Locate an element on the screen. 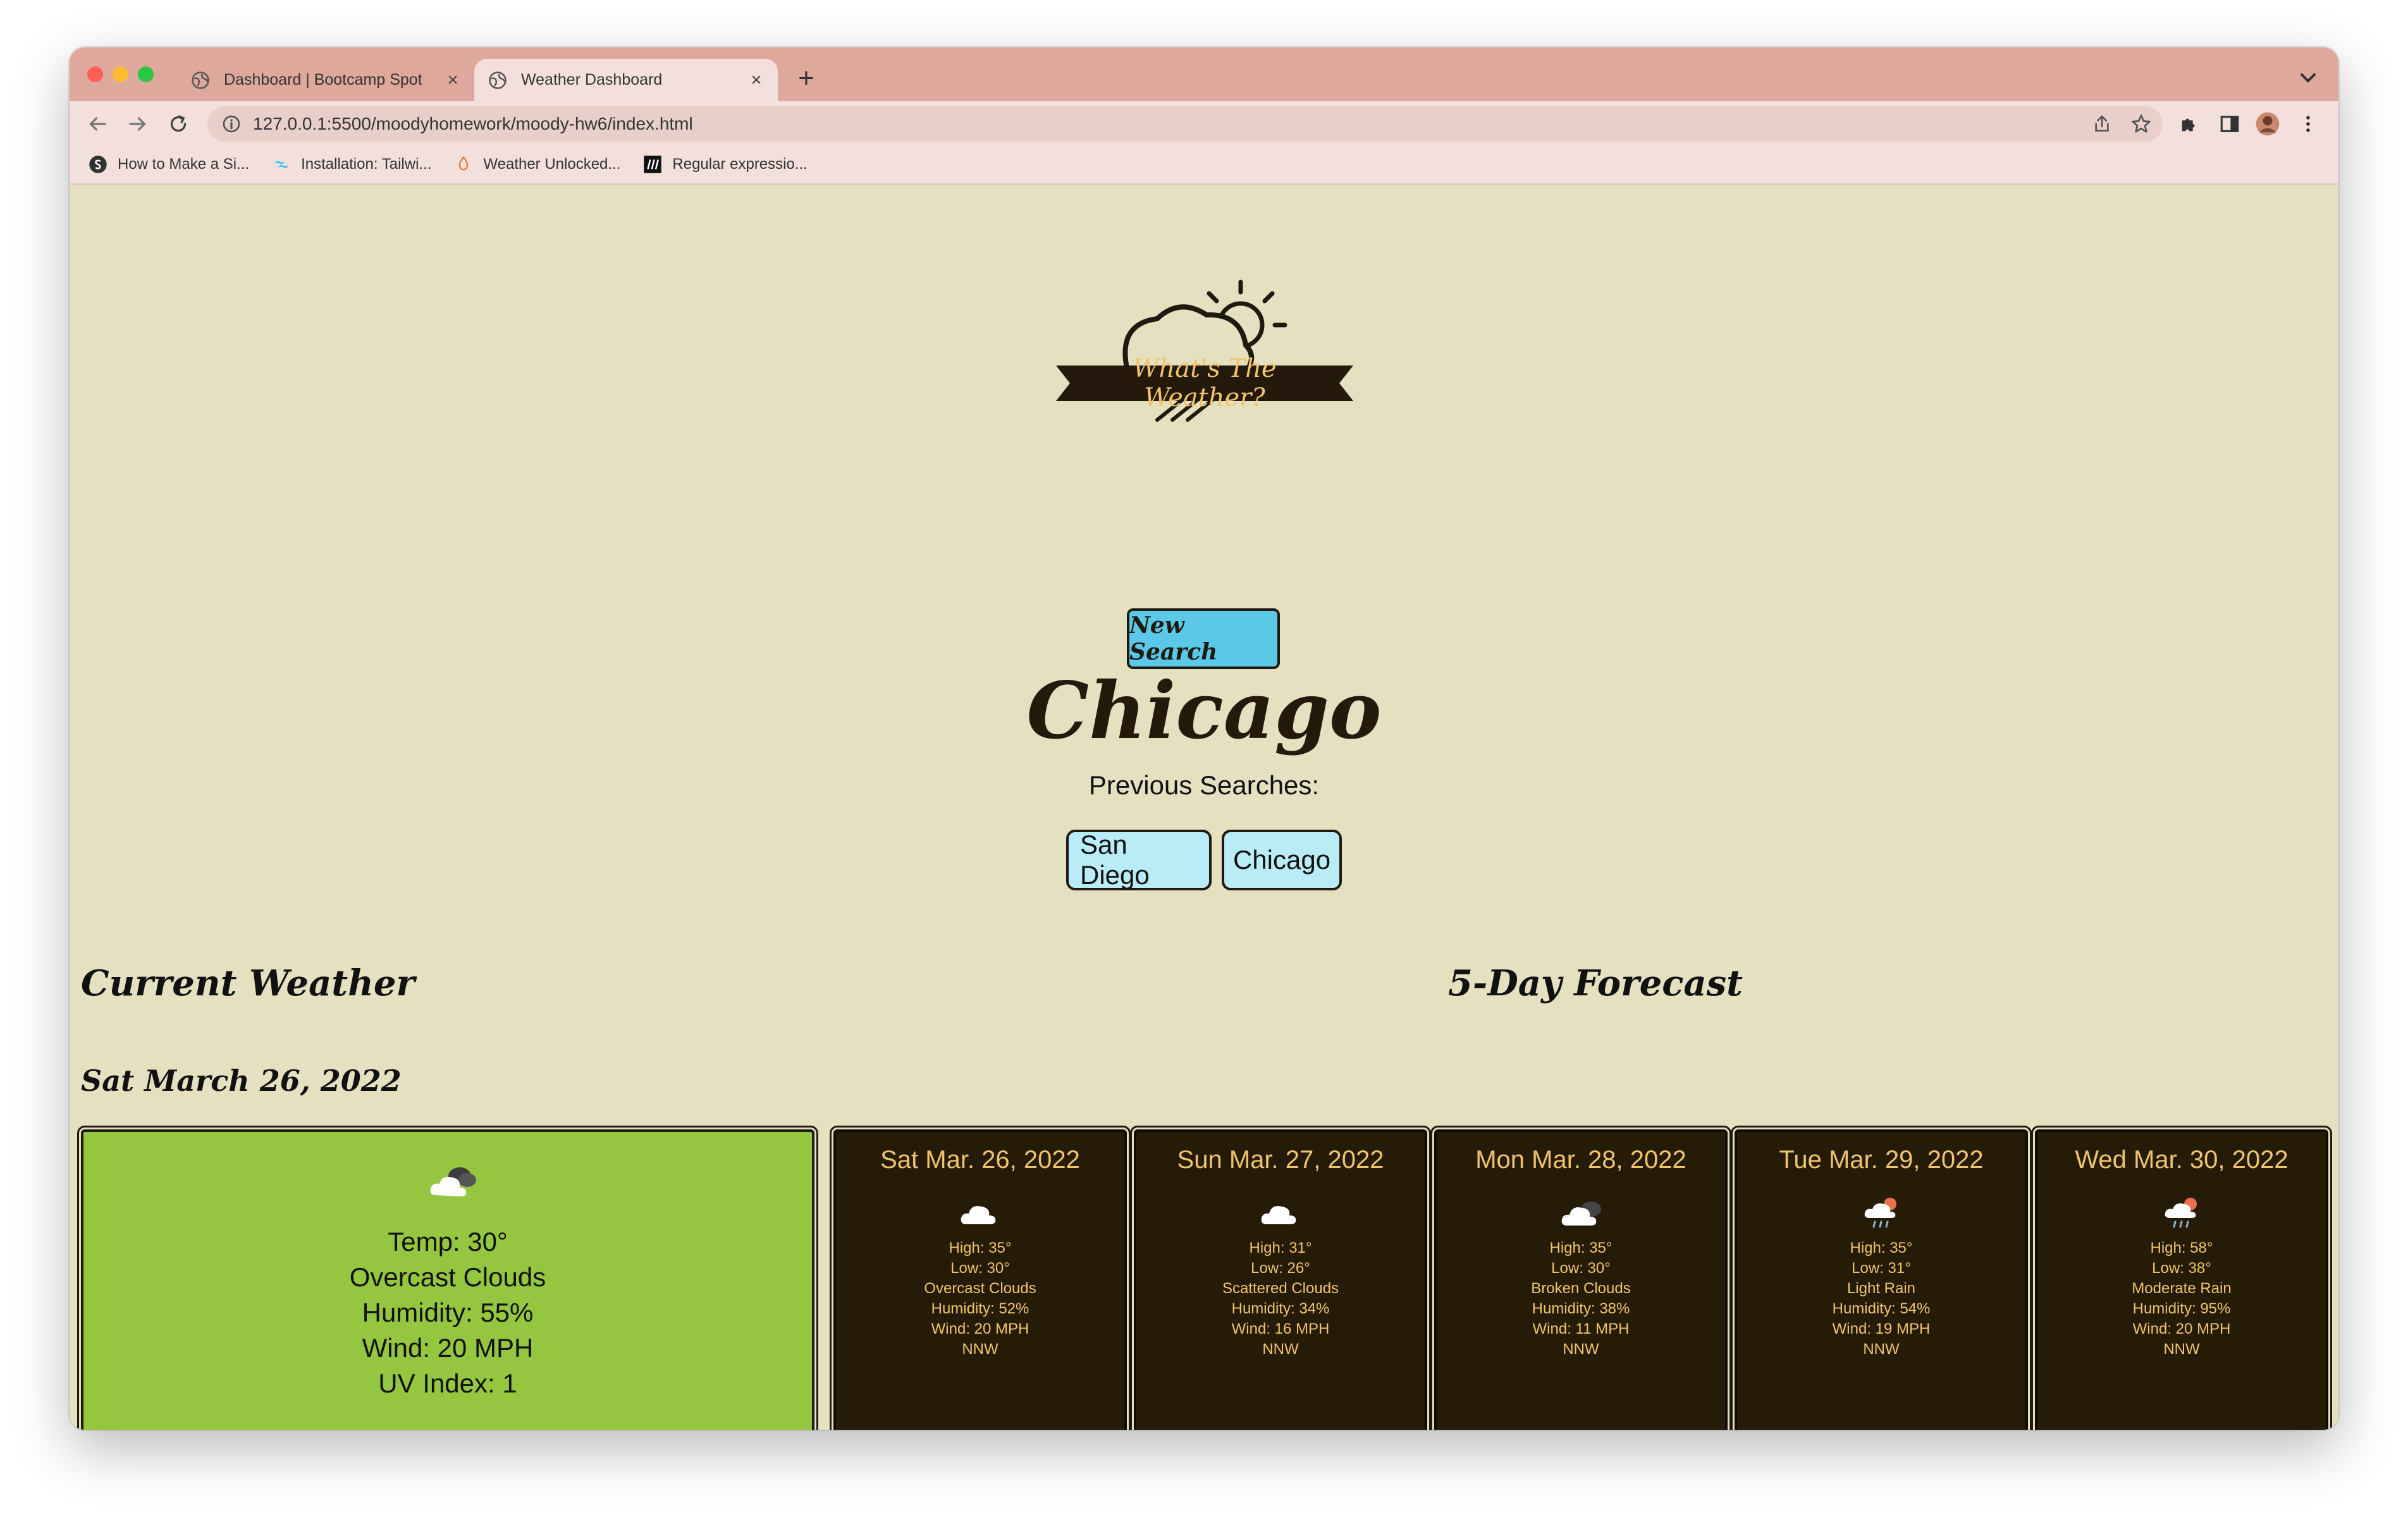 The height and width of the screenshot is (1524, 2408). weather-unlocked-icon is located at coordinates (464, 163).